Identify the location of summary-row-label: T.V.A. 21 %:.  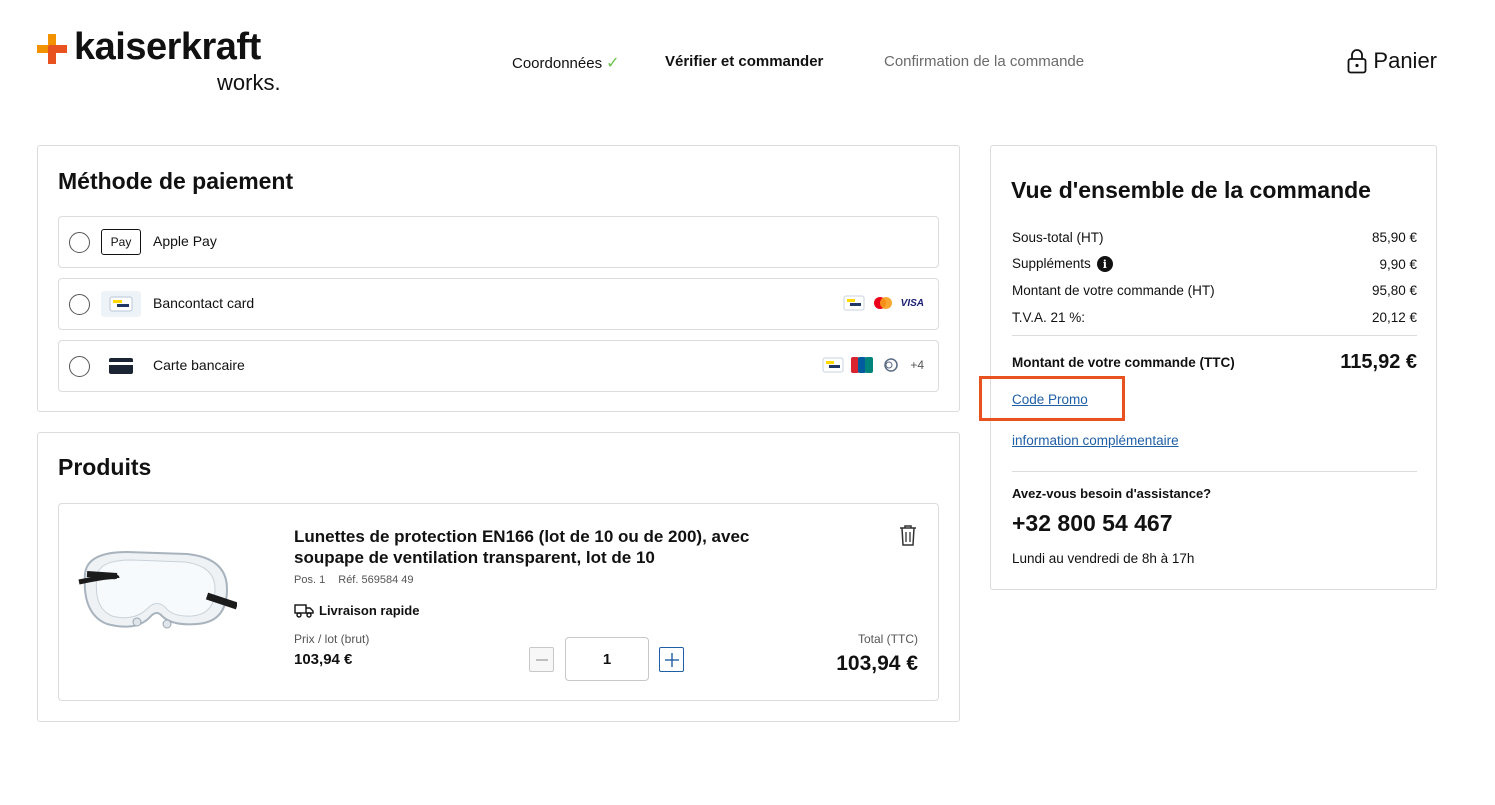
(1049, 317).